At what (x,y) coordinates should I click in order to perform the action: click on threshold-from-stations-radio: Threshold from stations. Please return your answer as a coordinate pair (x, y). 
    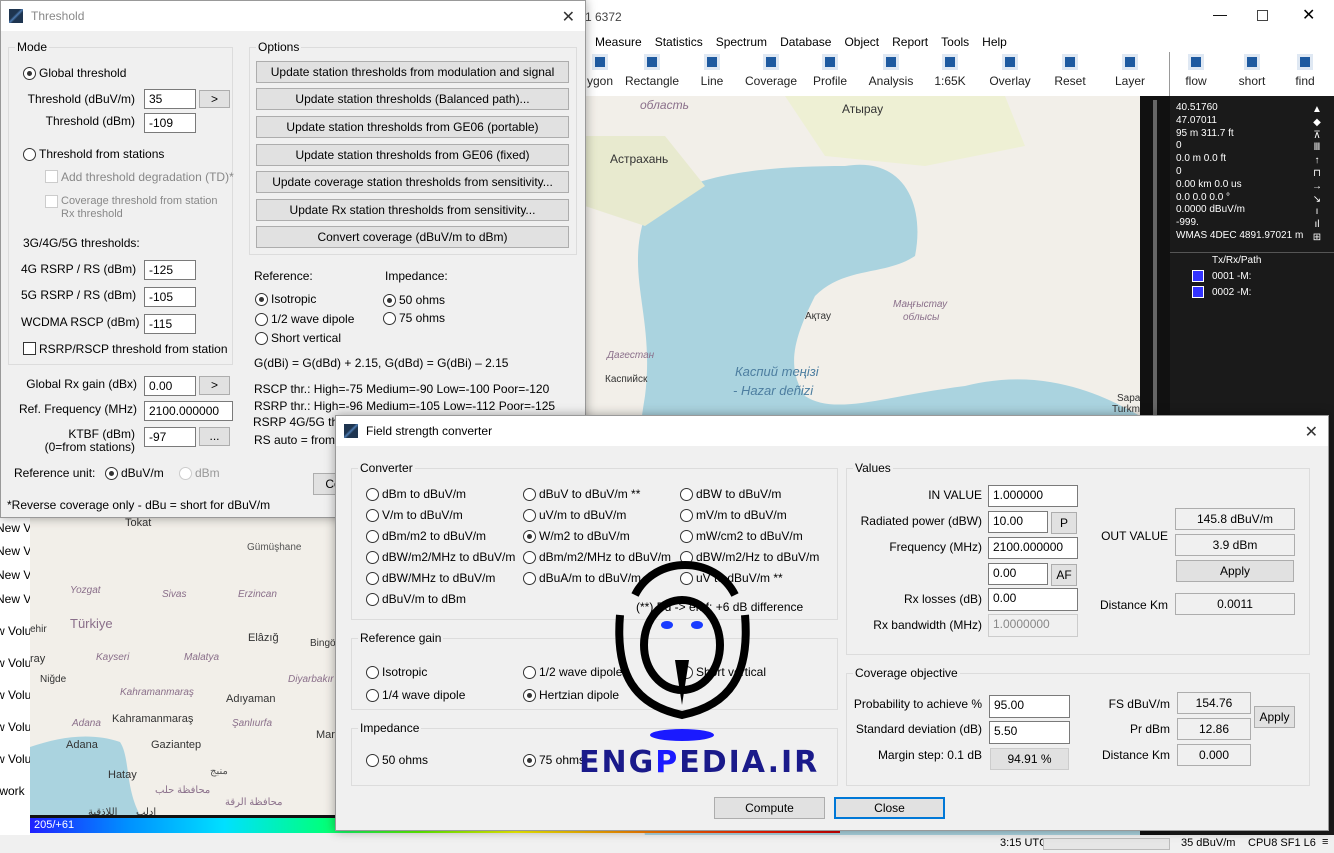
    Looking at the image, I should click on (93, 154).